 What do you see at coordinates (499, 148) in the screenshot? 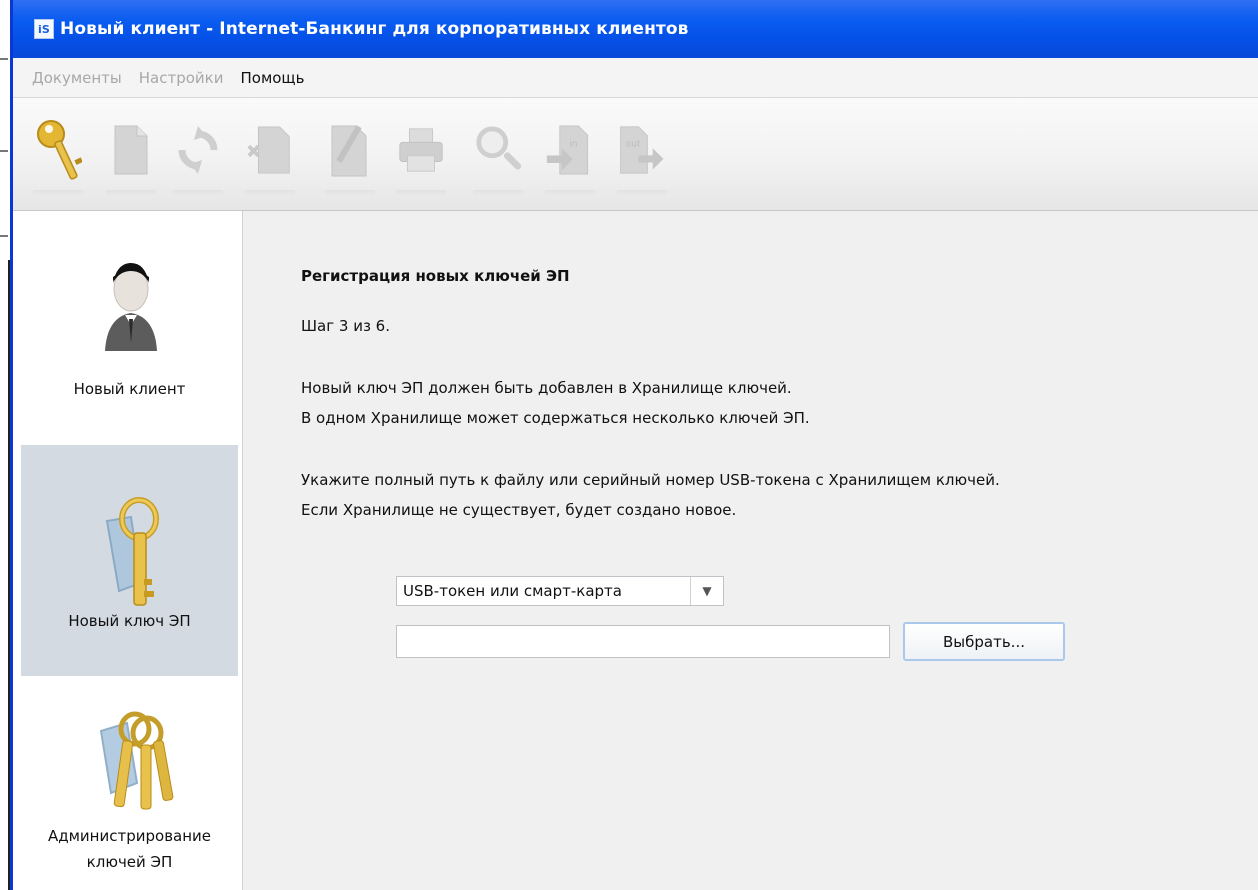
I see `search-icon` at bounding box center [499, 148].